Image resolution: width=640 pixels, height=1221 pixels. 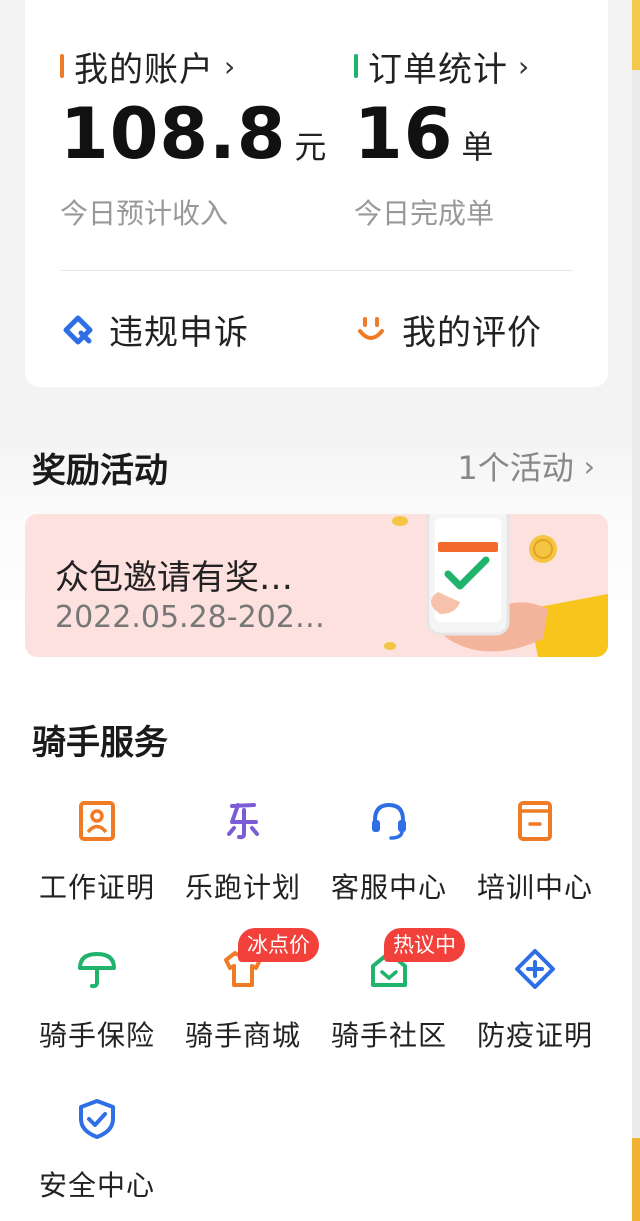 What do you see at coordinates (144, 213) in the screenshot?
I see `account-income-caption: 今日预计收入` at bounding box center [144, 213].